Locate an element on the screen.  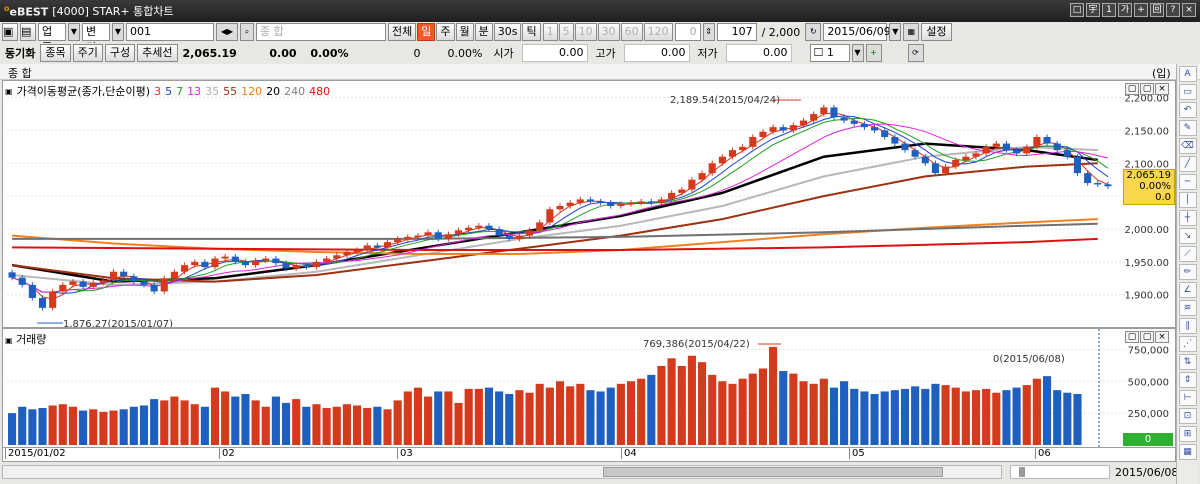
date-field: 2015/06/09 is located at coordinates (857, 32).